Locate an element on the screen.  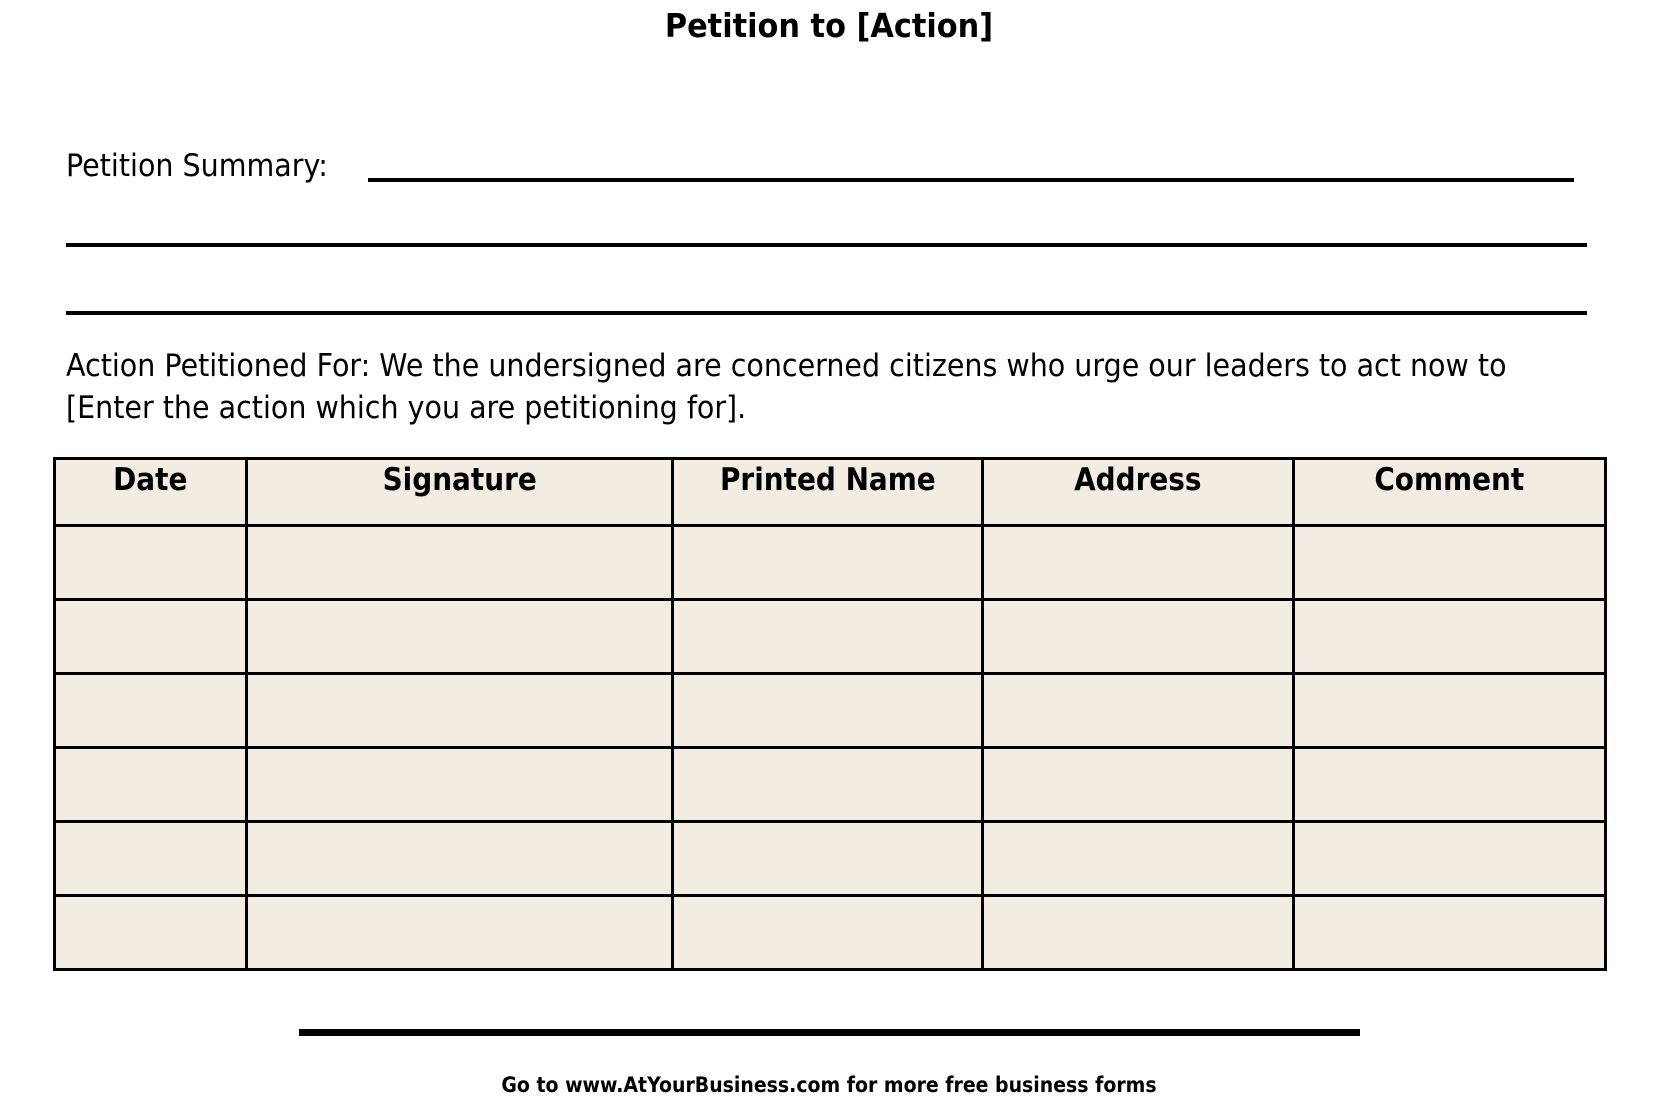
column-header-label: Printed Name is located at coordinates (827, 480).